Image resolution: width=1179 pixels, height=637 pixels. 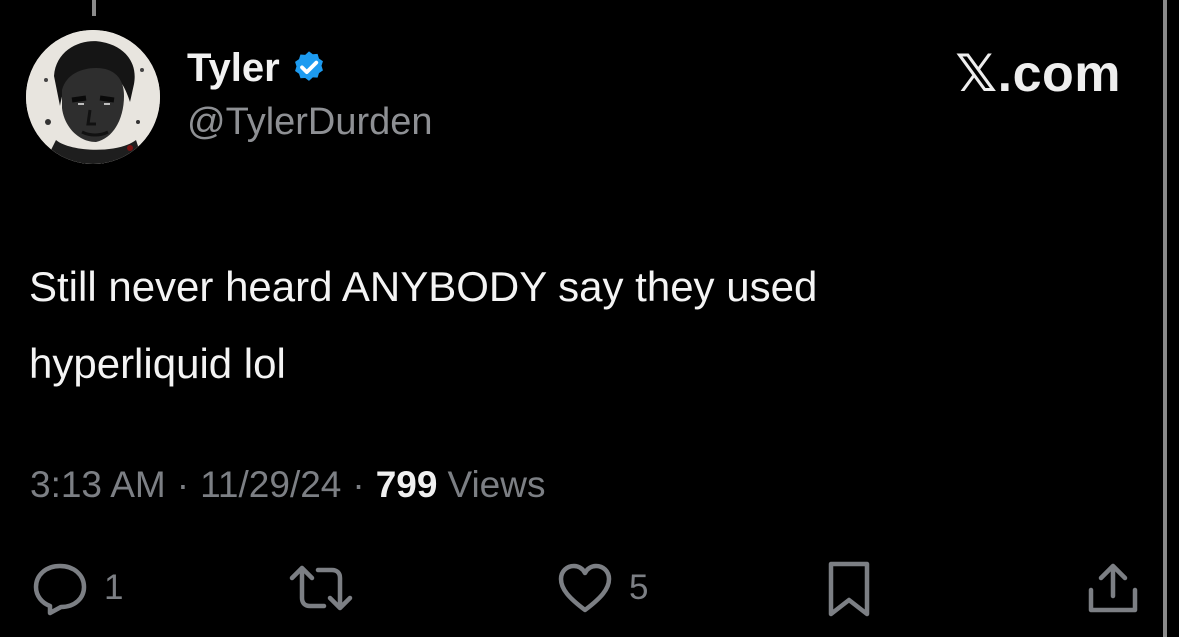 I want to click on views-label: Views, so click(x=496, y=484).